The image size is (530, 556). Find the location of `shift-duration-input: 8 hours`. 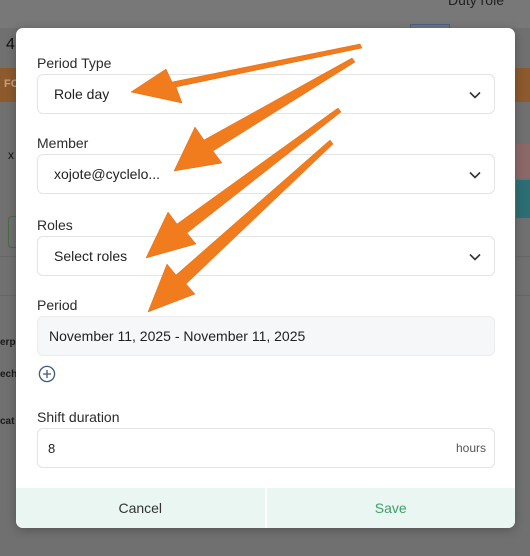

shift-duration-input: 8 hours is located at coordinates (266, 448).